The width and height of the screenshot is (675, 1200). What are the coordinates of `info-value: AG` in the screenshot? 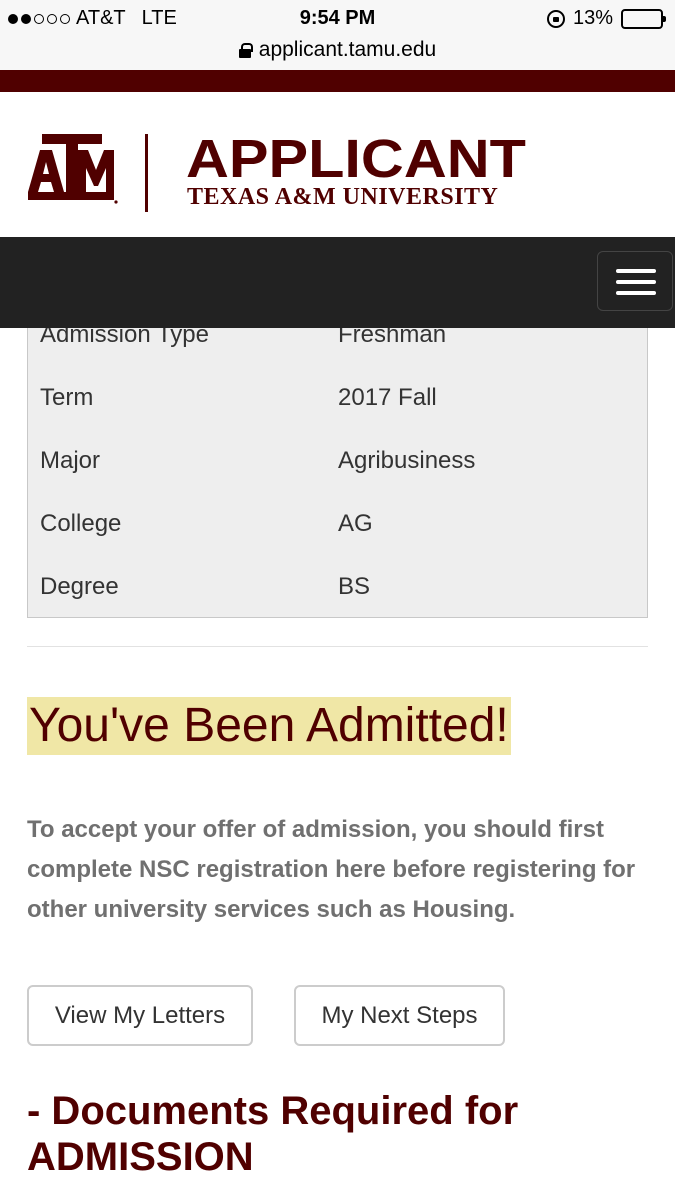 It's located at (355, 523).